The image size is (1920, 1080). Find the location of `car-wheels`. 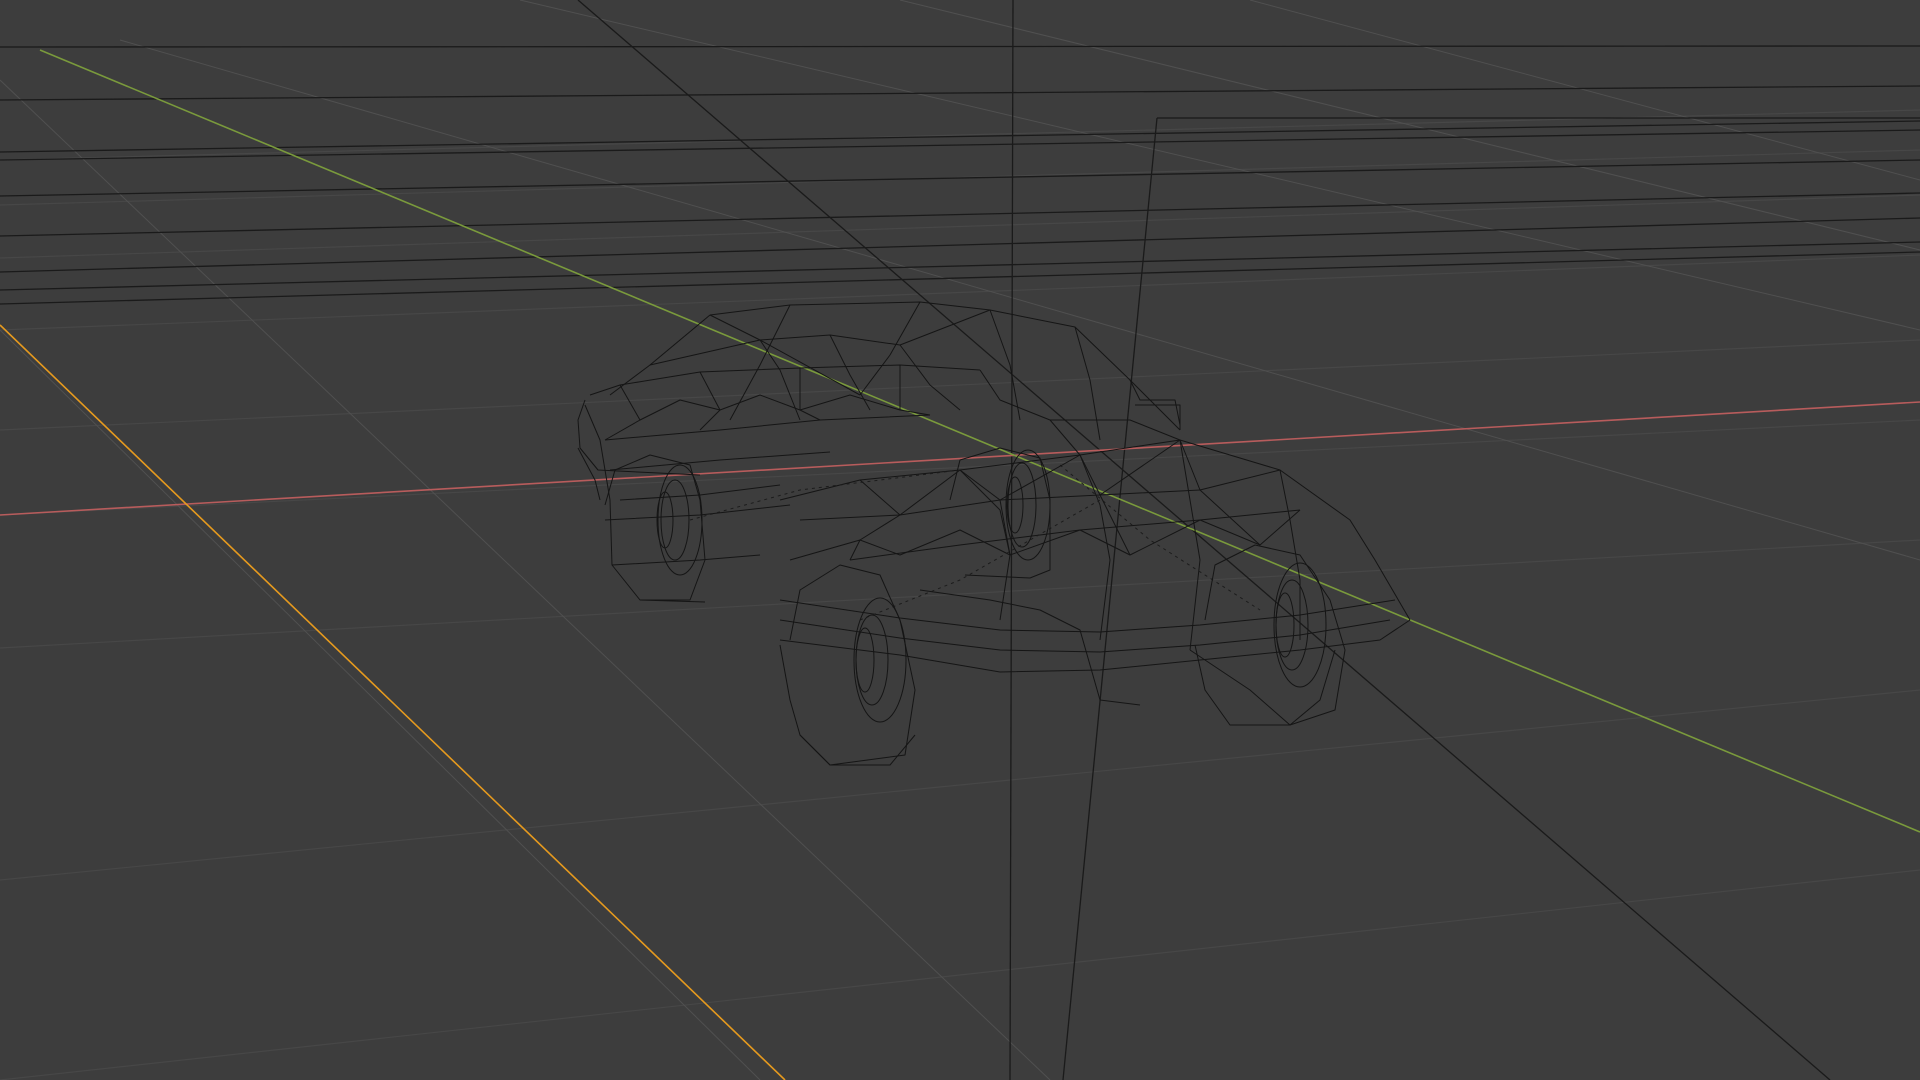

car-wheels is located at coordinates (975, 606).